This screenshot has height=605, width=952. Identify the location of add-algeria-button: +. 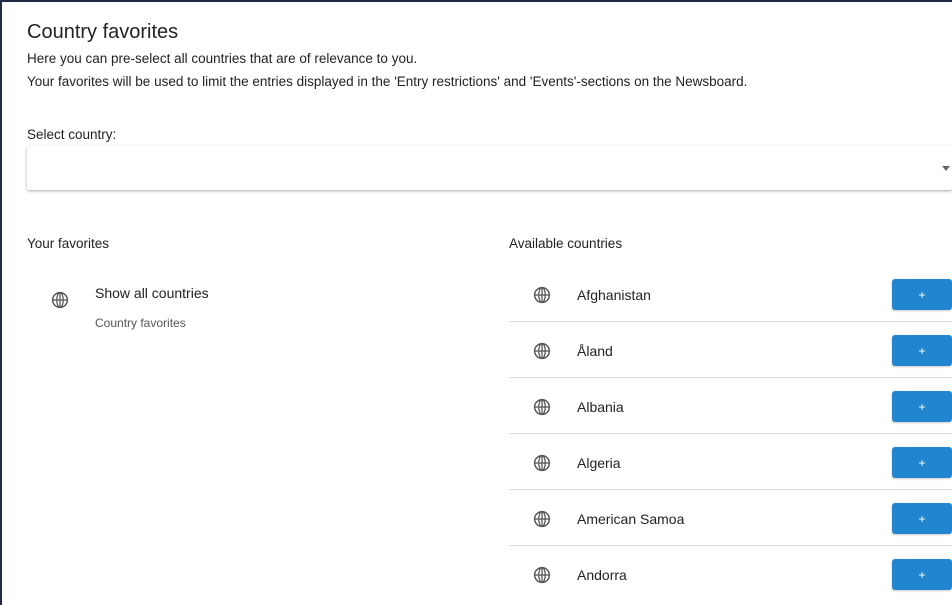
(922, 462).